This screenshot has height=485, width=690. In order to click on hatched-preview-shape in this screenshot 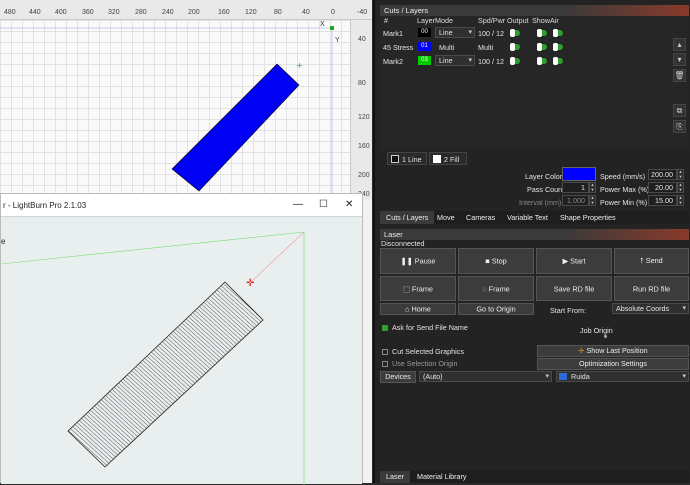, I will do `click(165, 374)`.